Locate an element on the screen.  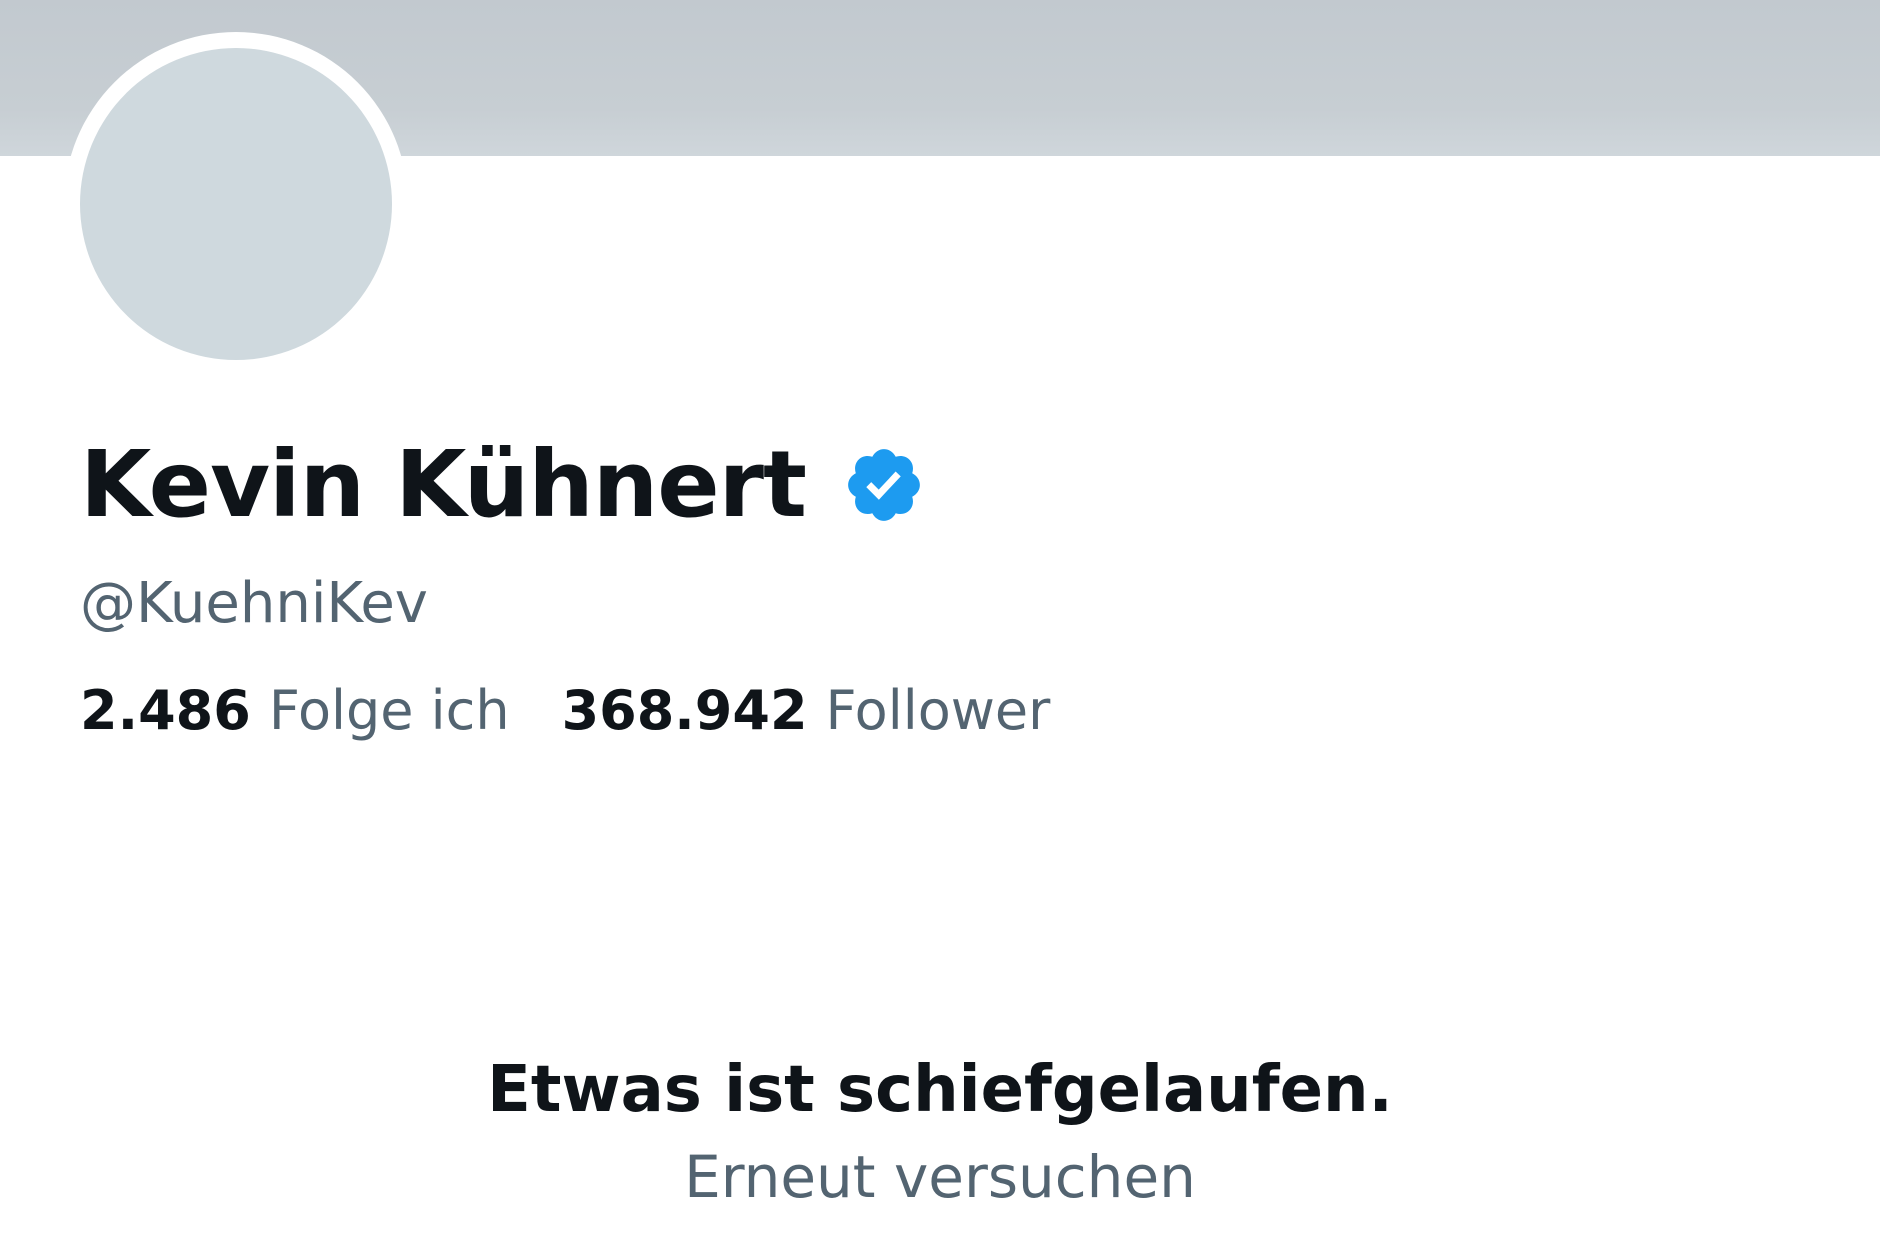
display-name: Kevin Kühnert is located at coordinates (443, 484).